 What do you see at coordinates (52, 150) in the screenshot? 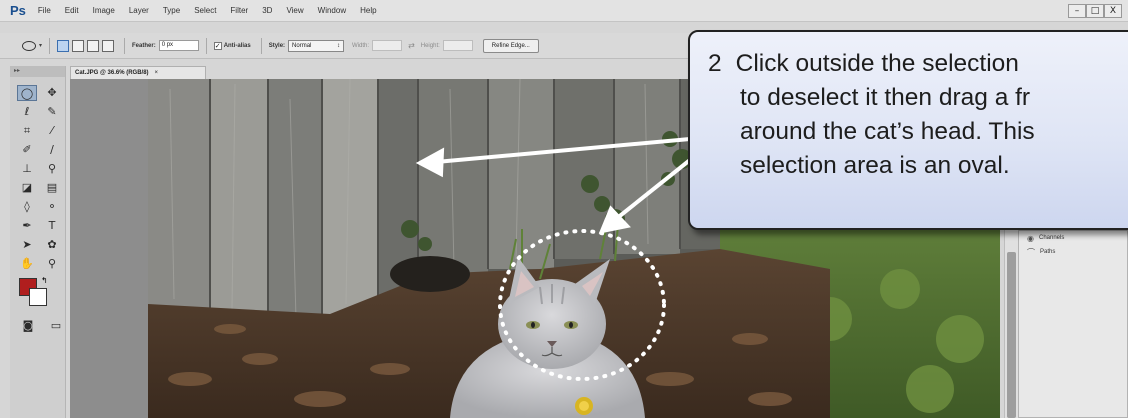
I see `brush-tool-icon: ∕` at bounding box center [52, 150].